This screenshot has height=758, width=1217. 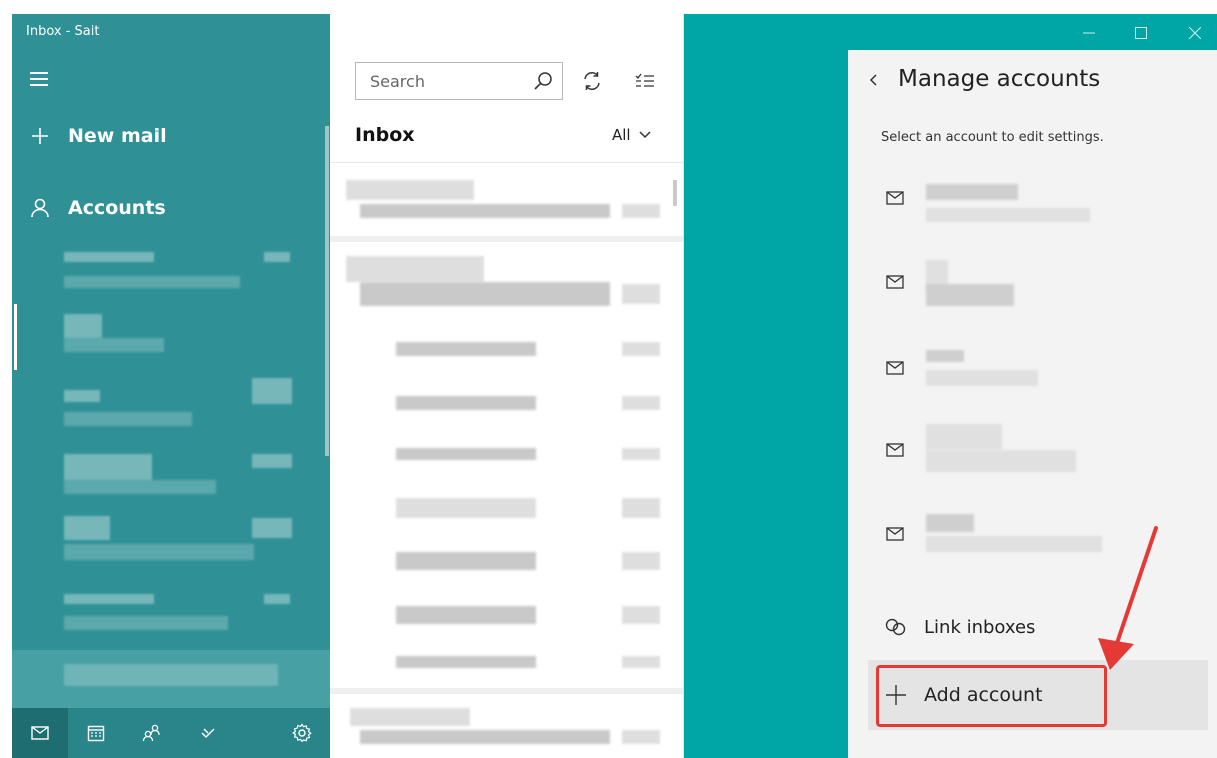 What do you see at coordinates (999, 79) in the screenshot?
I see `panel-title: Manage accounts` at bounding box center [999, 79].